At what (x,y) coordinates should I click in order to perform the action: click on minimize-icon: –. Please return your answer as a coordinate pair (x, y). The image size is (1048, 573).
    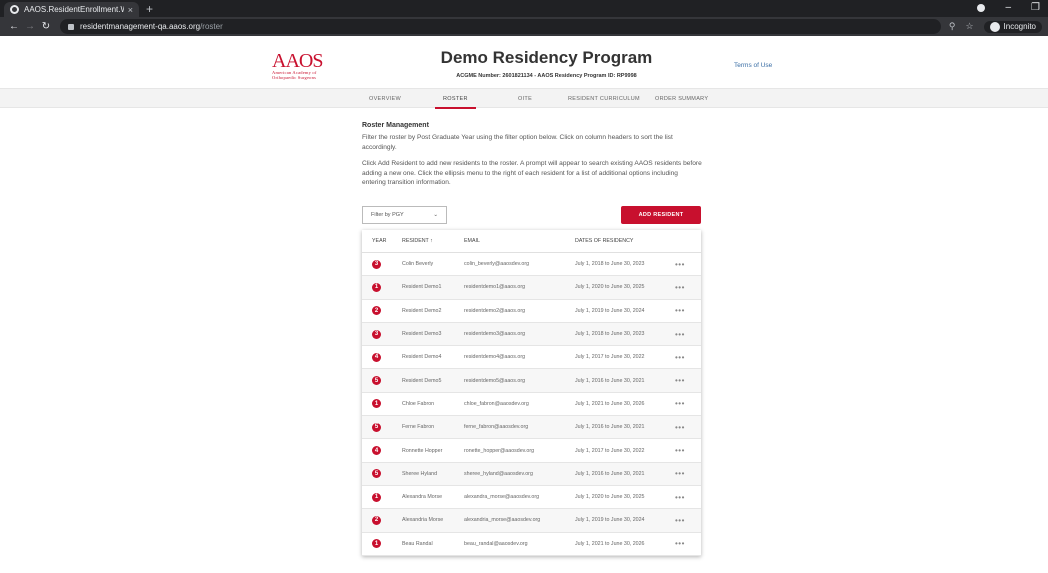
    Looking at the image, I should click on (1008, 7).